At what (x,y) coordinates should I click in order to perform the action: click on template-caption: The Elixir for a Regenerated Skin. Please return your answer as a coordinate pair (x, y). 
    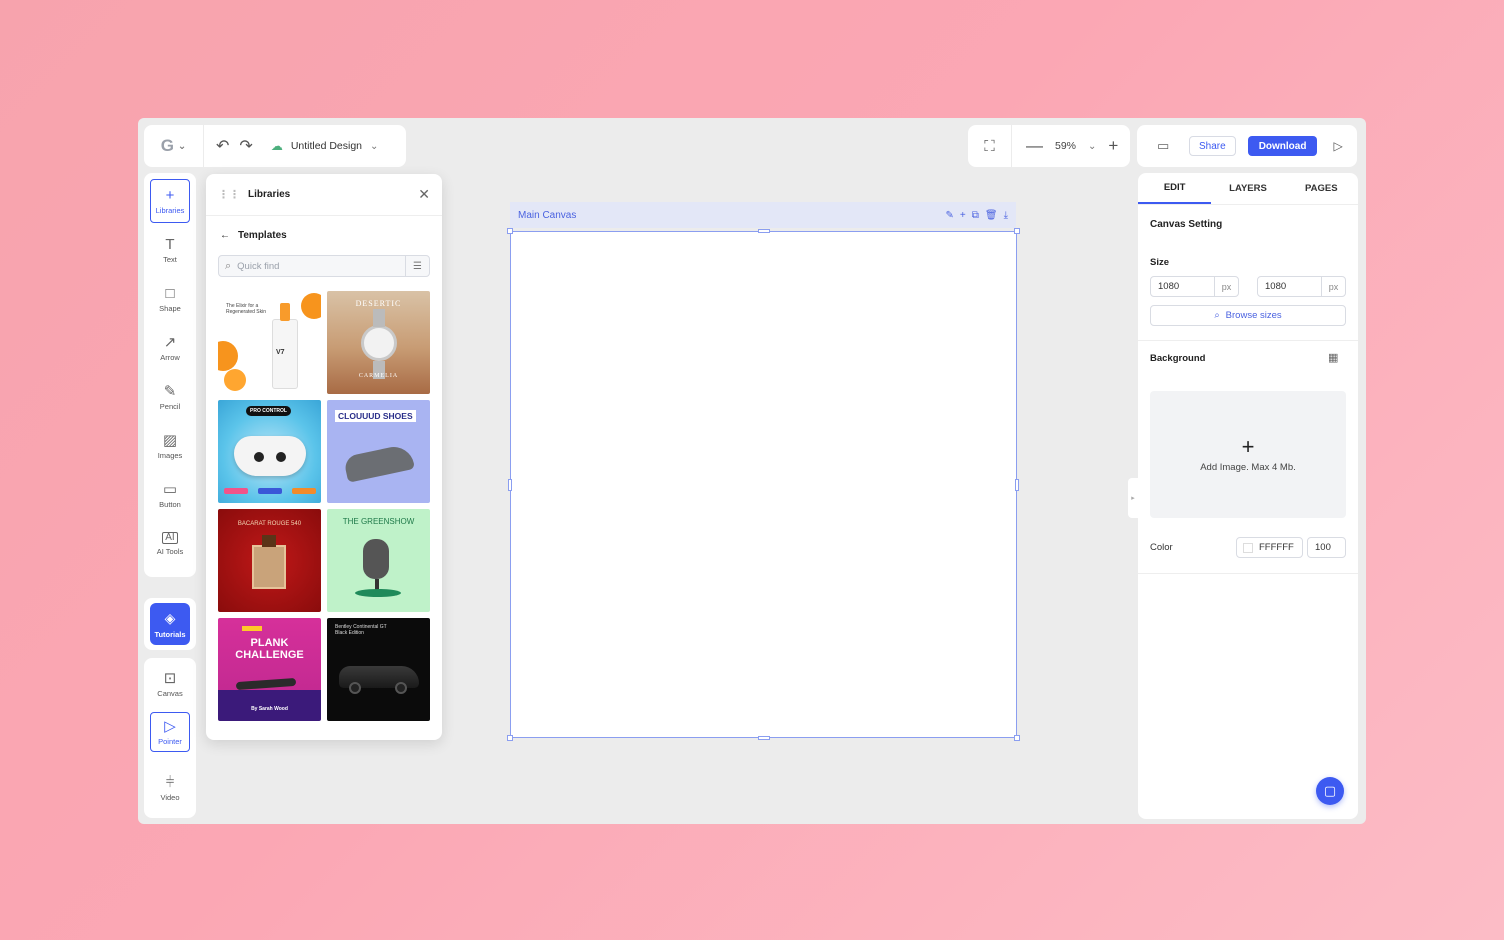
    Looking at the image, I should click on (246, 309).